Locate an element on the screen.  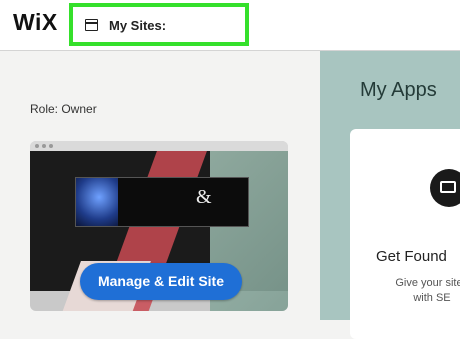
my-sites-button: My Sites: is located at coordinates (159, 24).